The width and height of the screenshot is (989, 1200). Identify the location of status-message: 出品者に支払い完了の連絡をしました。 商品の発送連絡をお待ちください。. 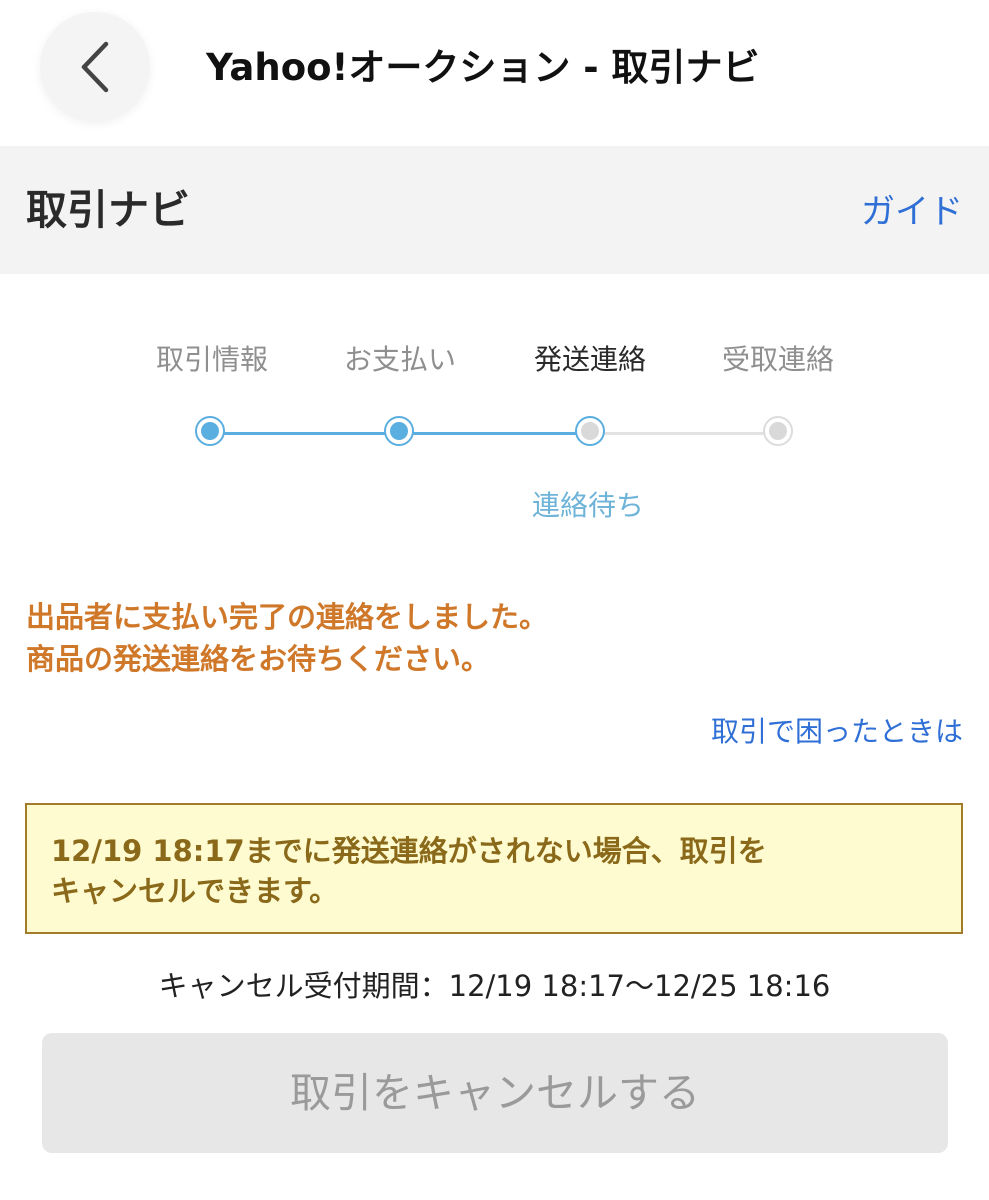
(476, 638).